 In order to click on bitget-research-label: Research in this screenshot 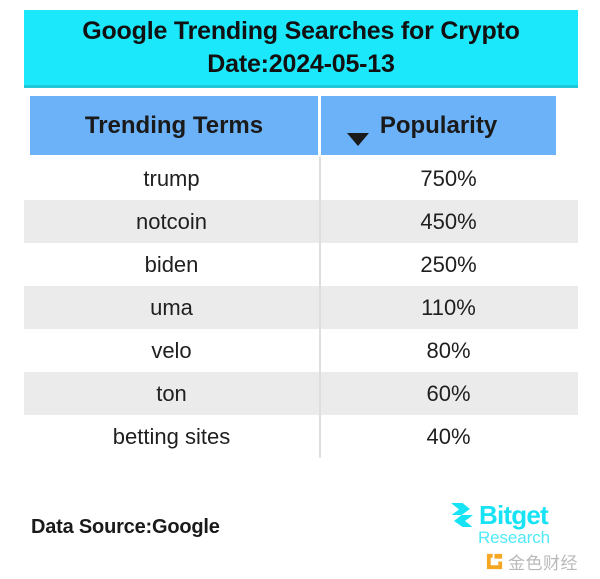, I will do `click(514, 537)`.